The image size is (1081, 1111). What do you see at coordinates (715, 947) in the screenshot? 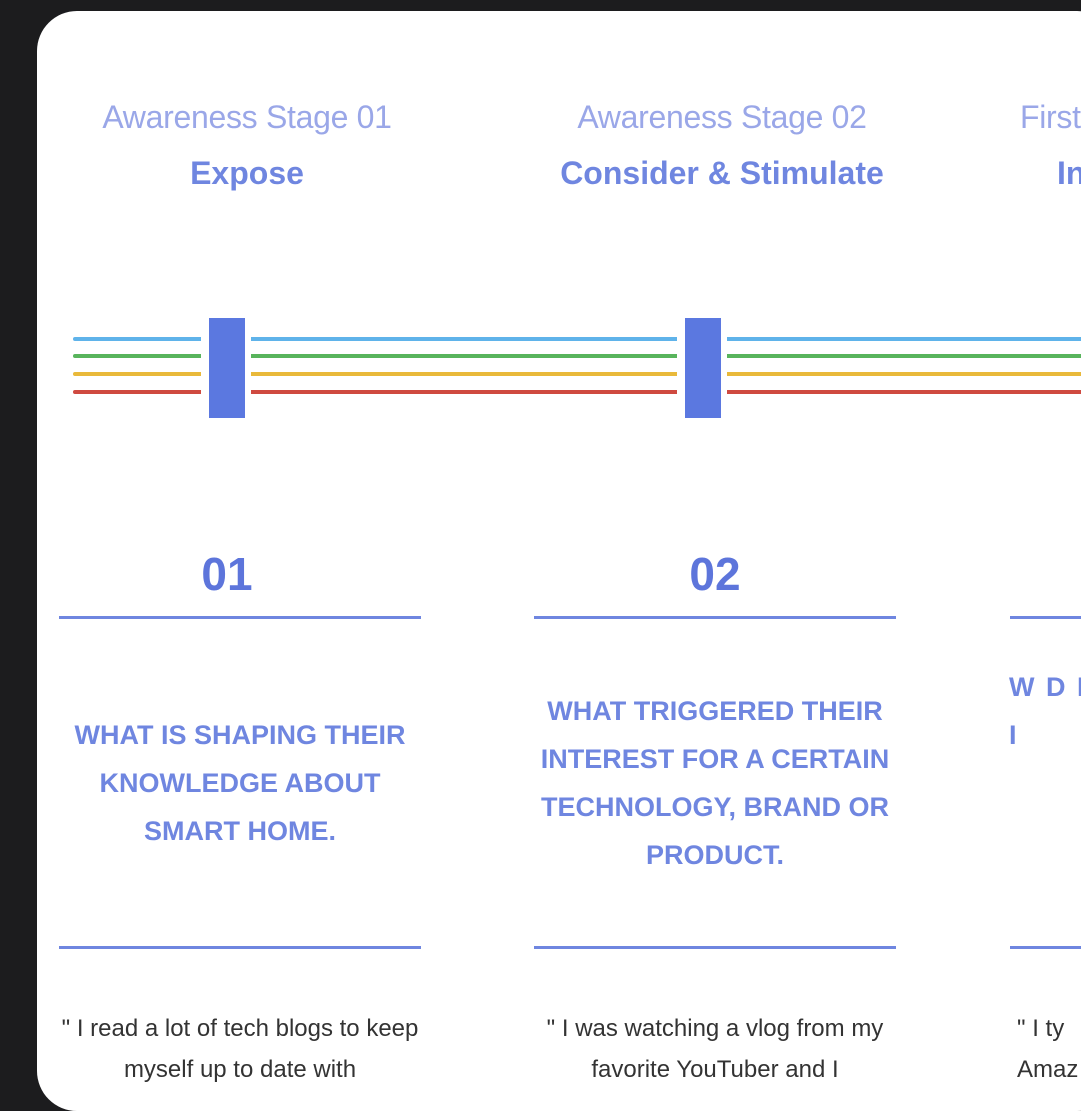
I see `stage-2-rule-bottom` at bounding box center [715, 947].